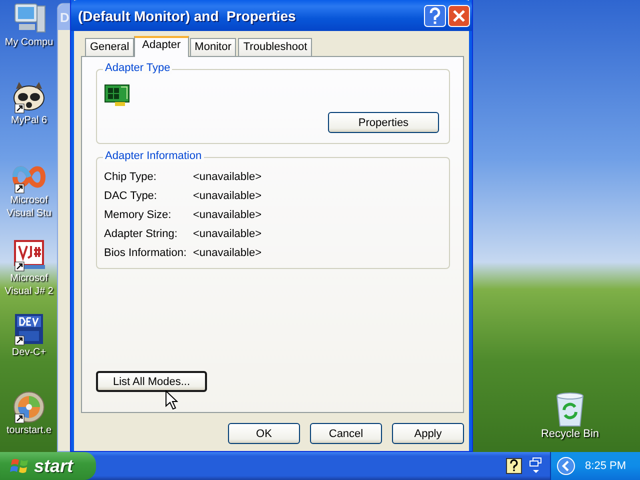 The image size is (640, 480). I want to click on window-title: D, so click(65, 17).